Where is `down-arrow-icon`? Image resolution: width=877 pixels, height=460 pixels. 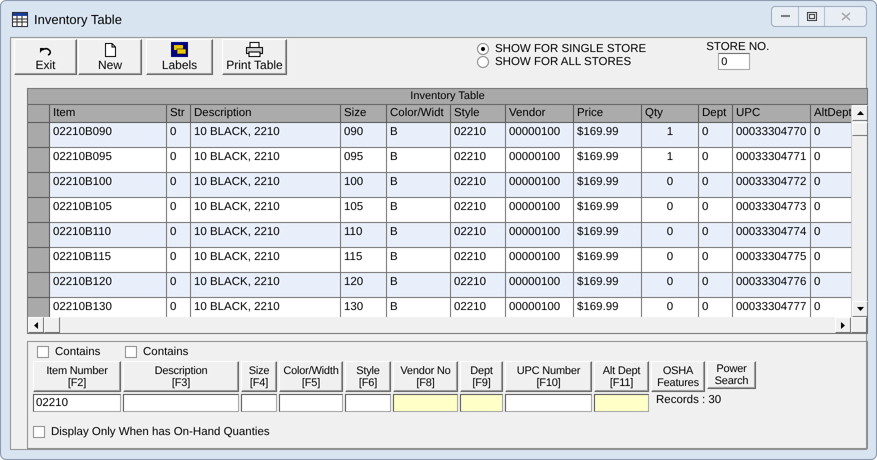
down-arrow-icon is located at coordinates (860, 309).